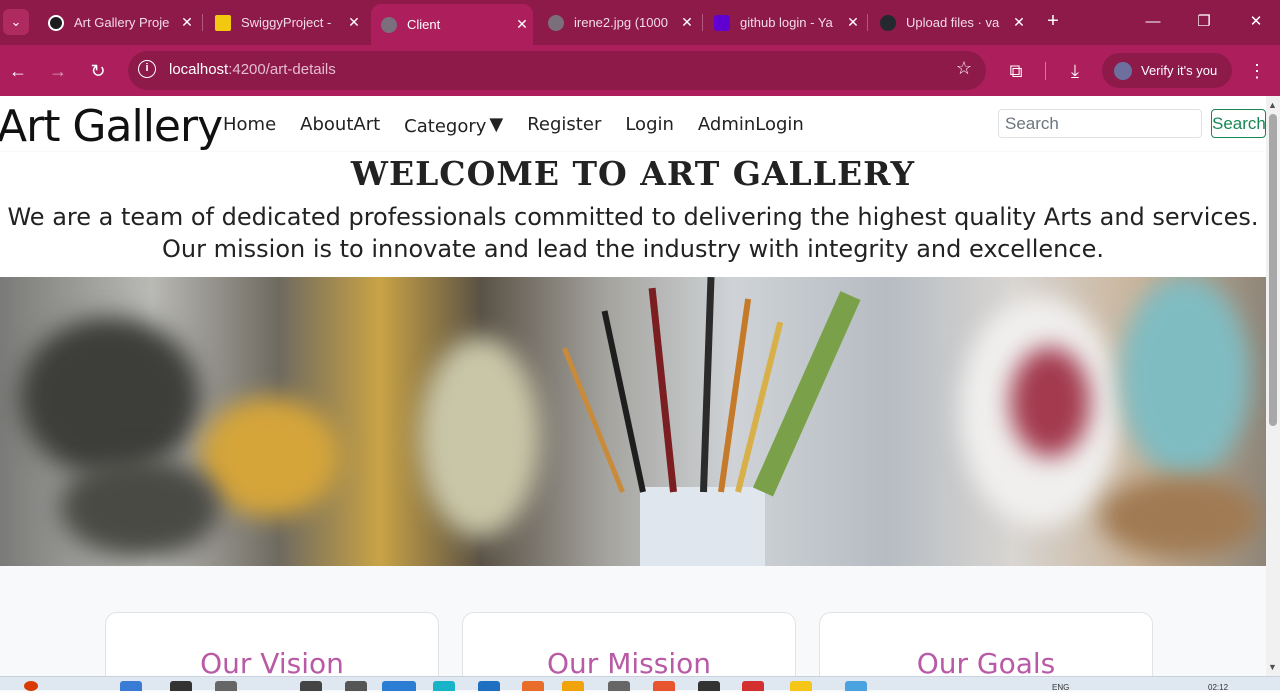 The height and width of the screenshot is (692, 1280). What do you see at coordinates (340, 125) in the screenshot?
I see `nav-aboutart: AboutArt` at bounding box center [340, 125].